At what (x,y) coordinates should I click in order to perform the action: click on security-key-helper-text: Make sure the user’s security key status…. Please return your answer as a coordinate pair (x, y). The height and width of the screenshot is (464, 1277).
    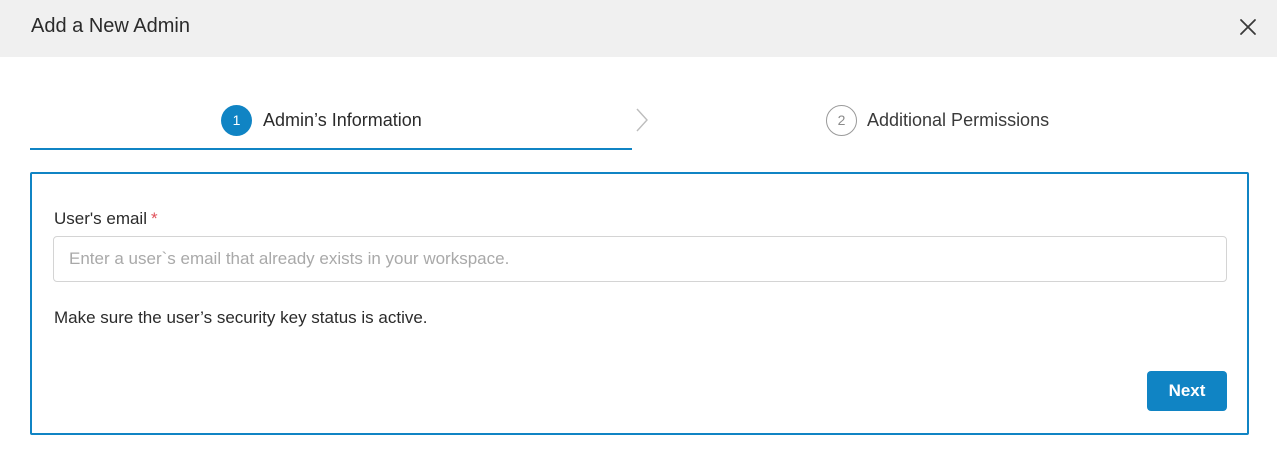
    Looking at the image, I should click on (241, 317).